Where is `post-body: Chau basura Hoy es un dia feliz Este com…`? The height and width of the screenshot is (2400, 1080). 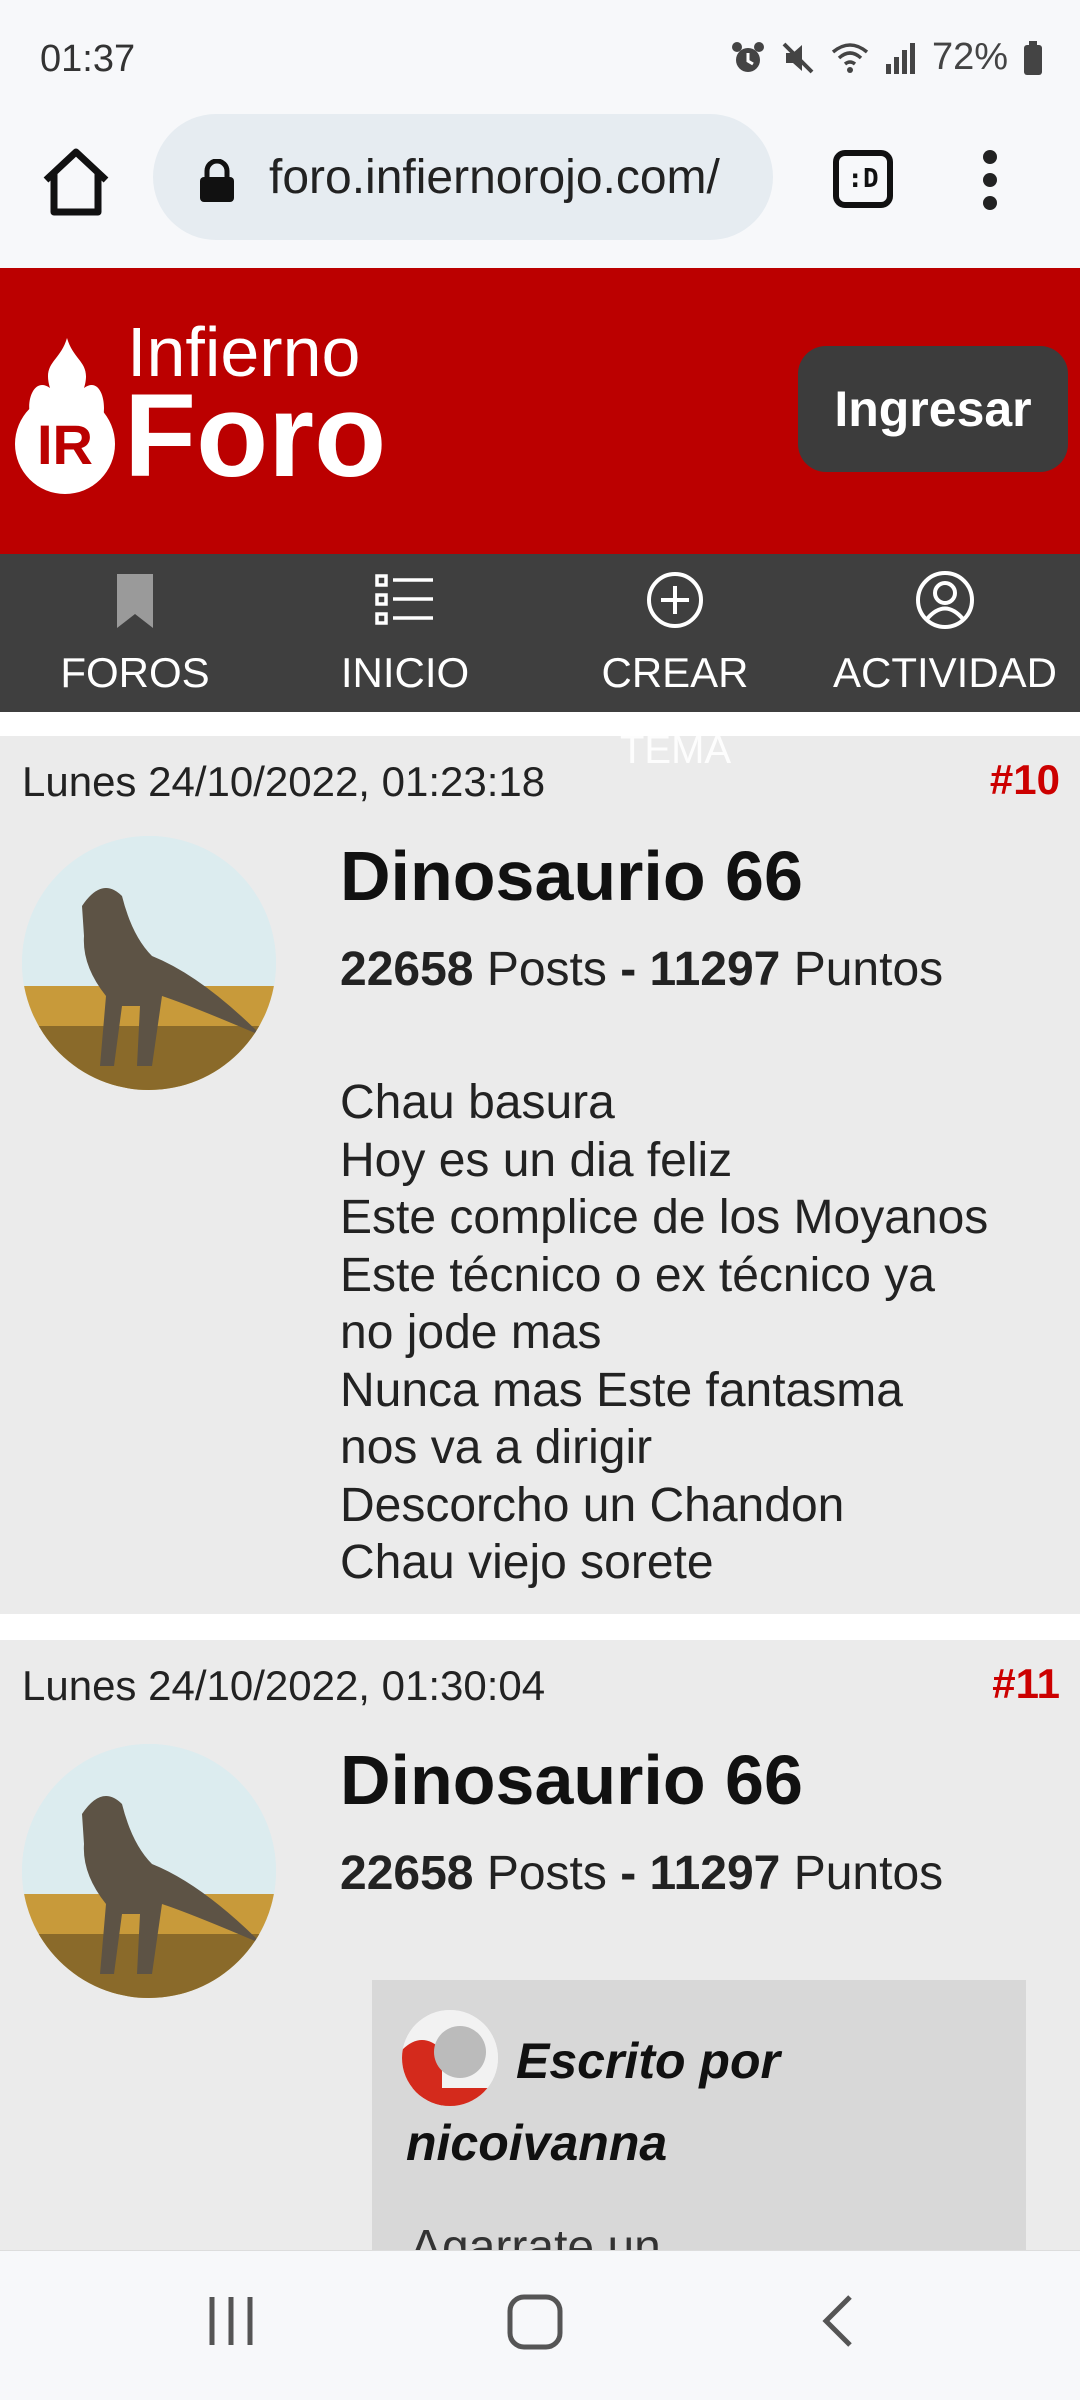 post-body: Chau basura Hoy es un dia feliz Este com… is located at coordinates (700, 1333).